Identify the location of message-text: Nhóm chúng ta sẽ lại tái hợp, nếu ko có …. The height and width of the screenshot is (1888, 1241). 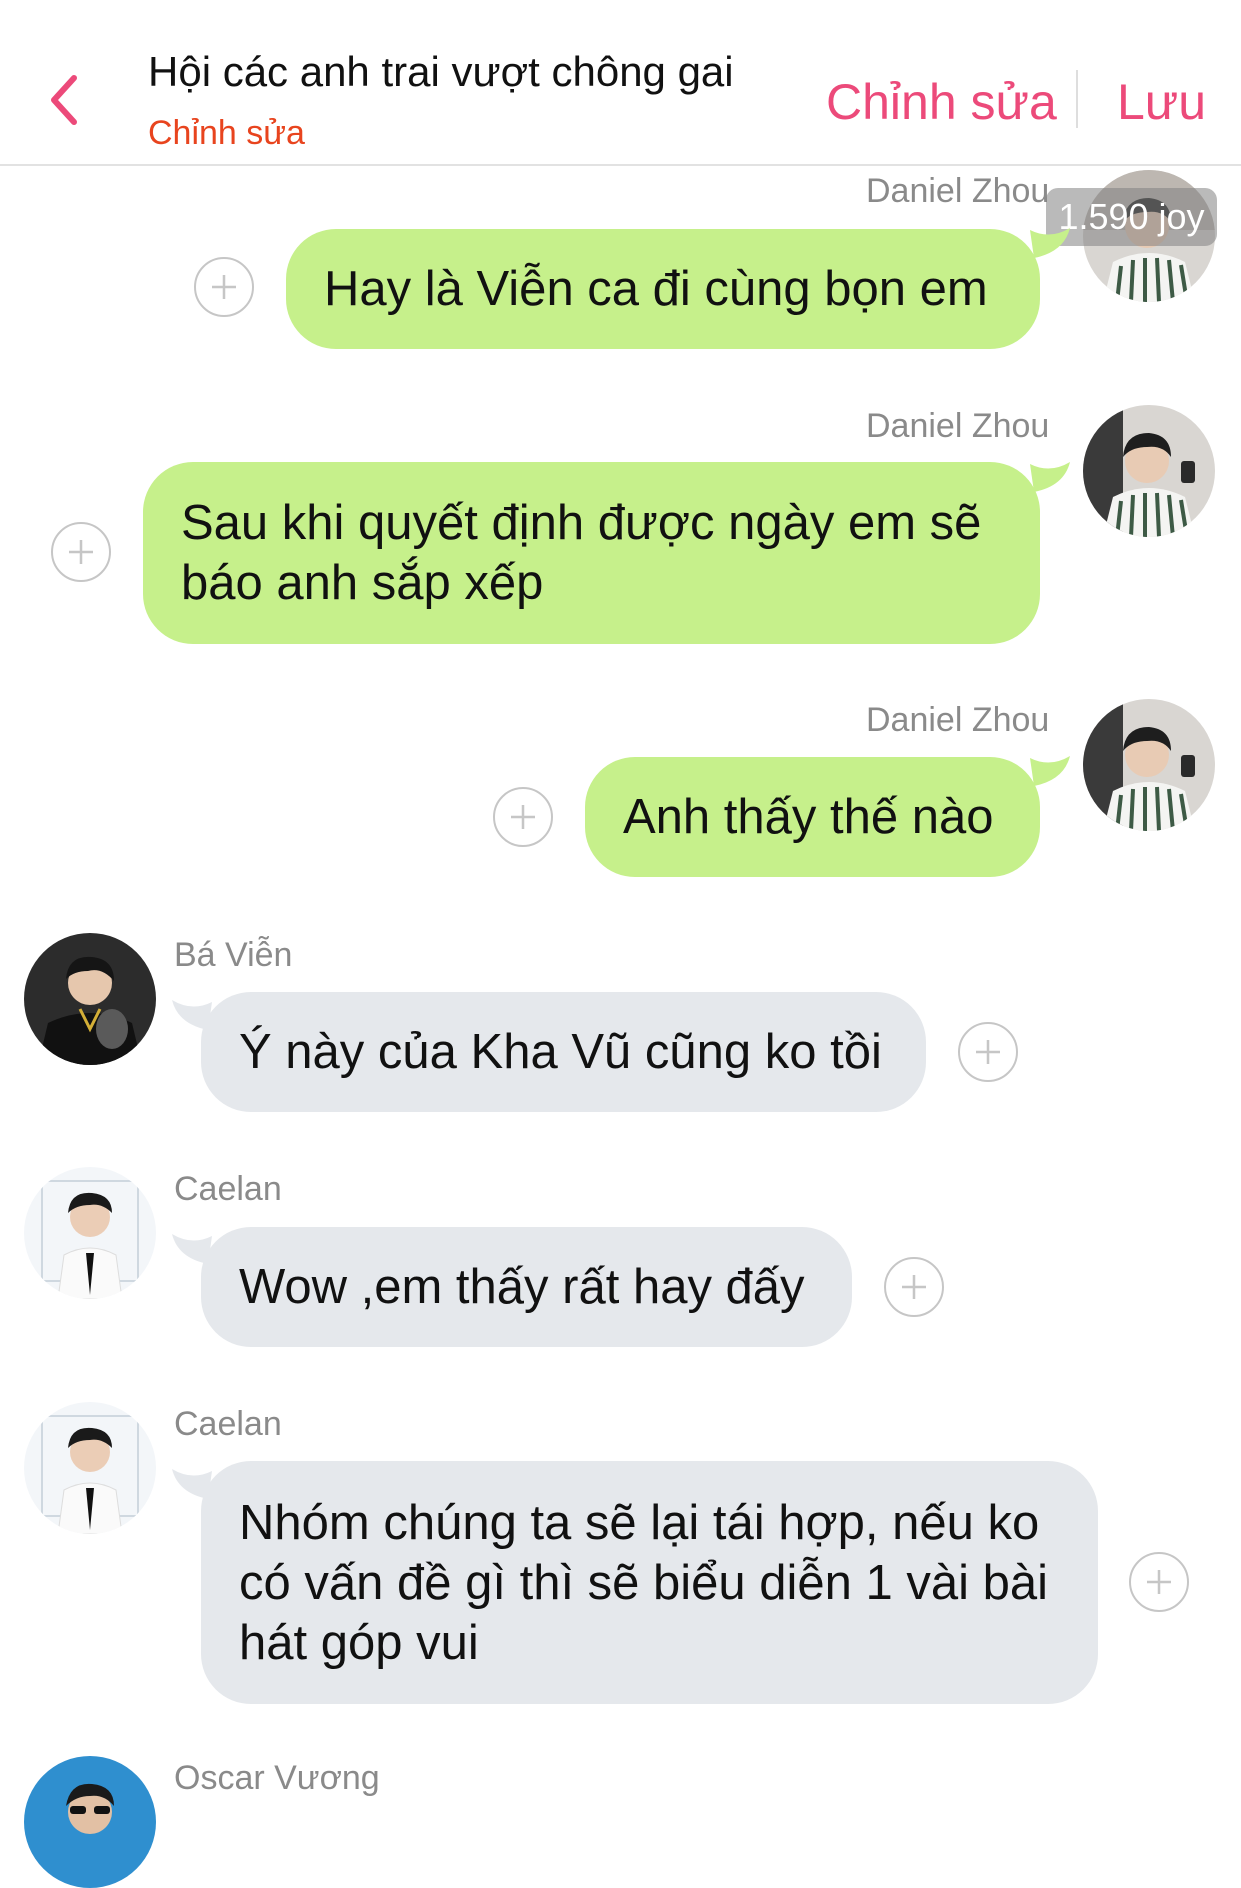
(644, 1582).